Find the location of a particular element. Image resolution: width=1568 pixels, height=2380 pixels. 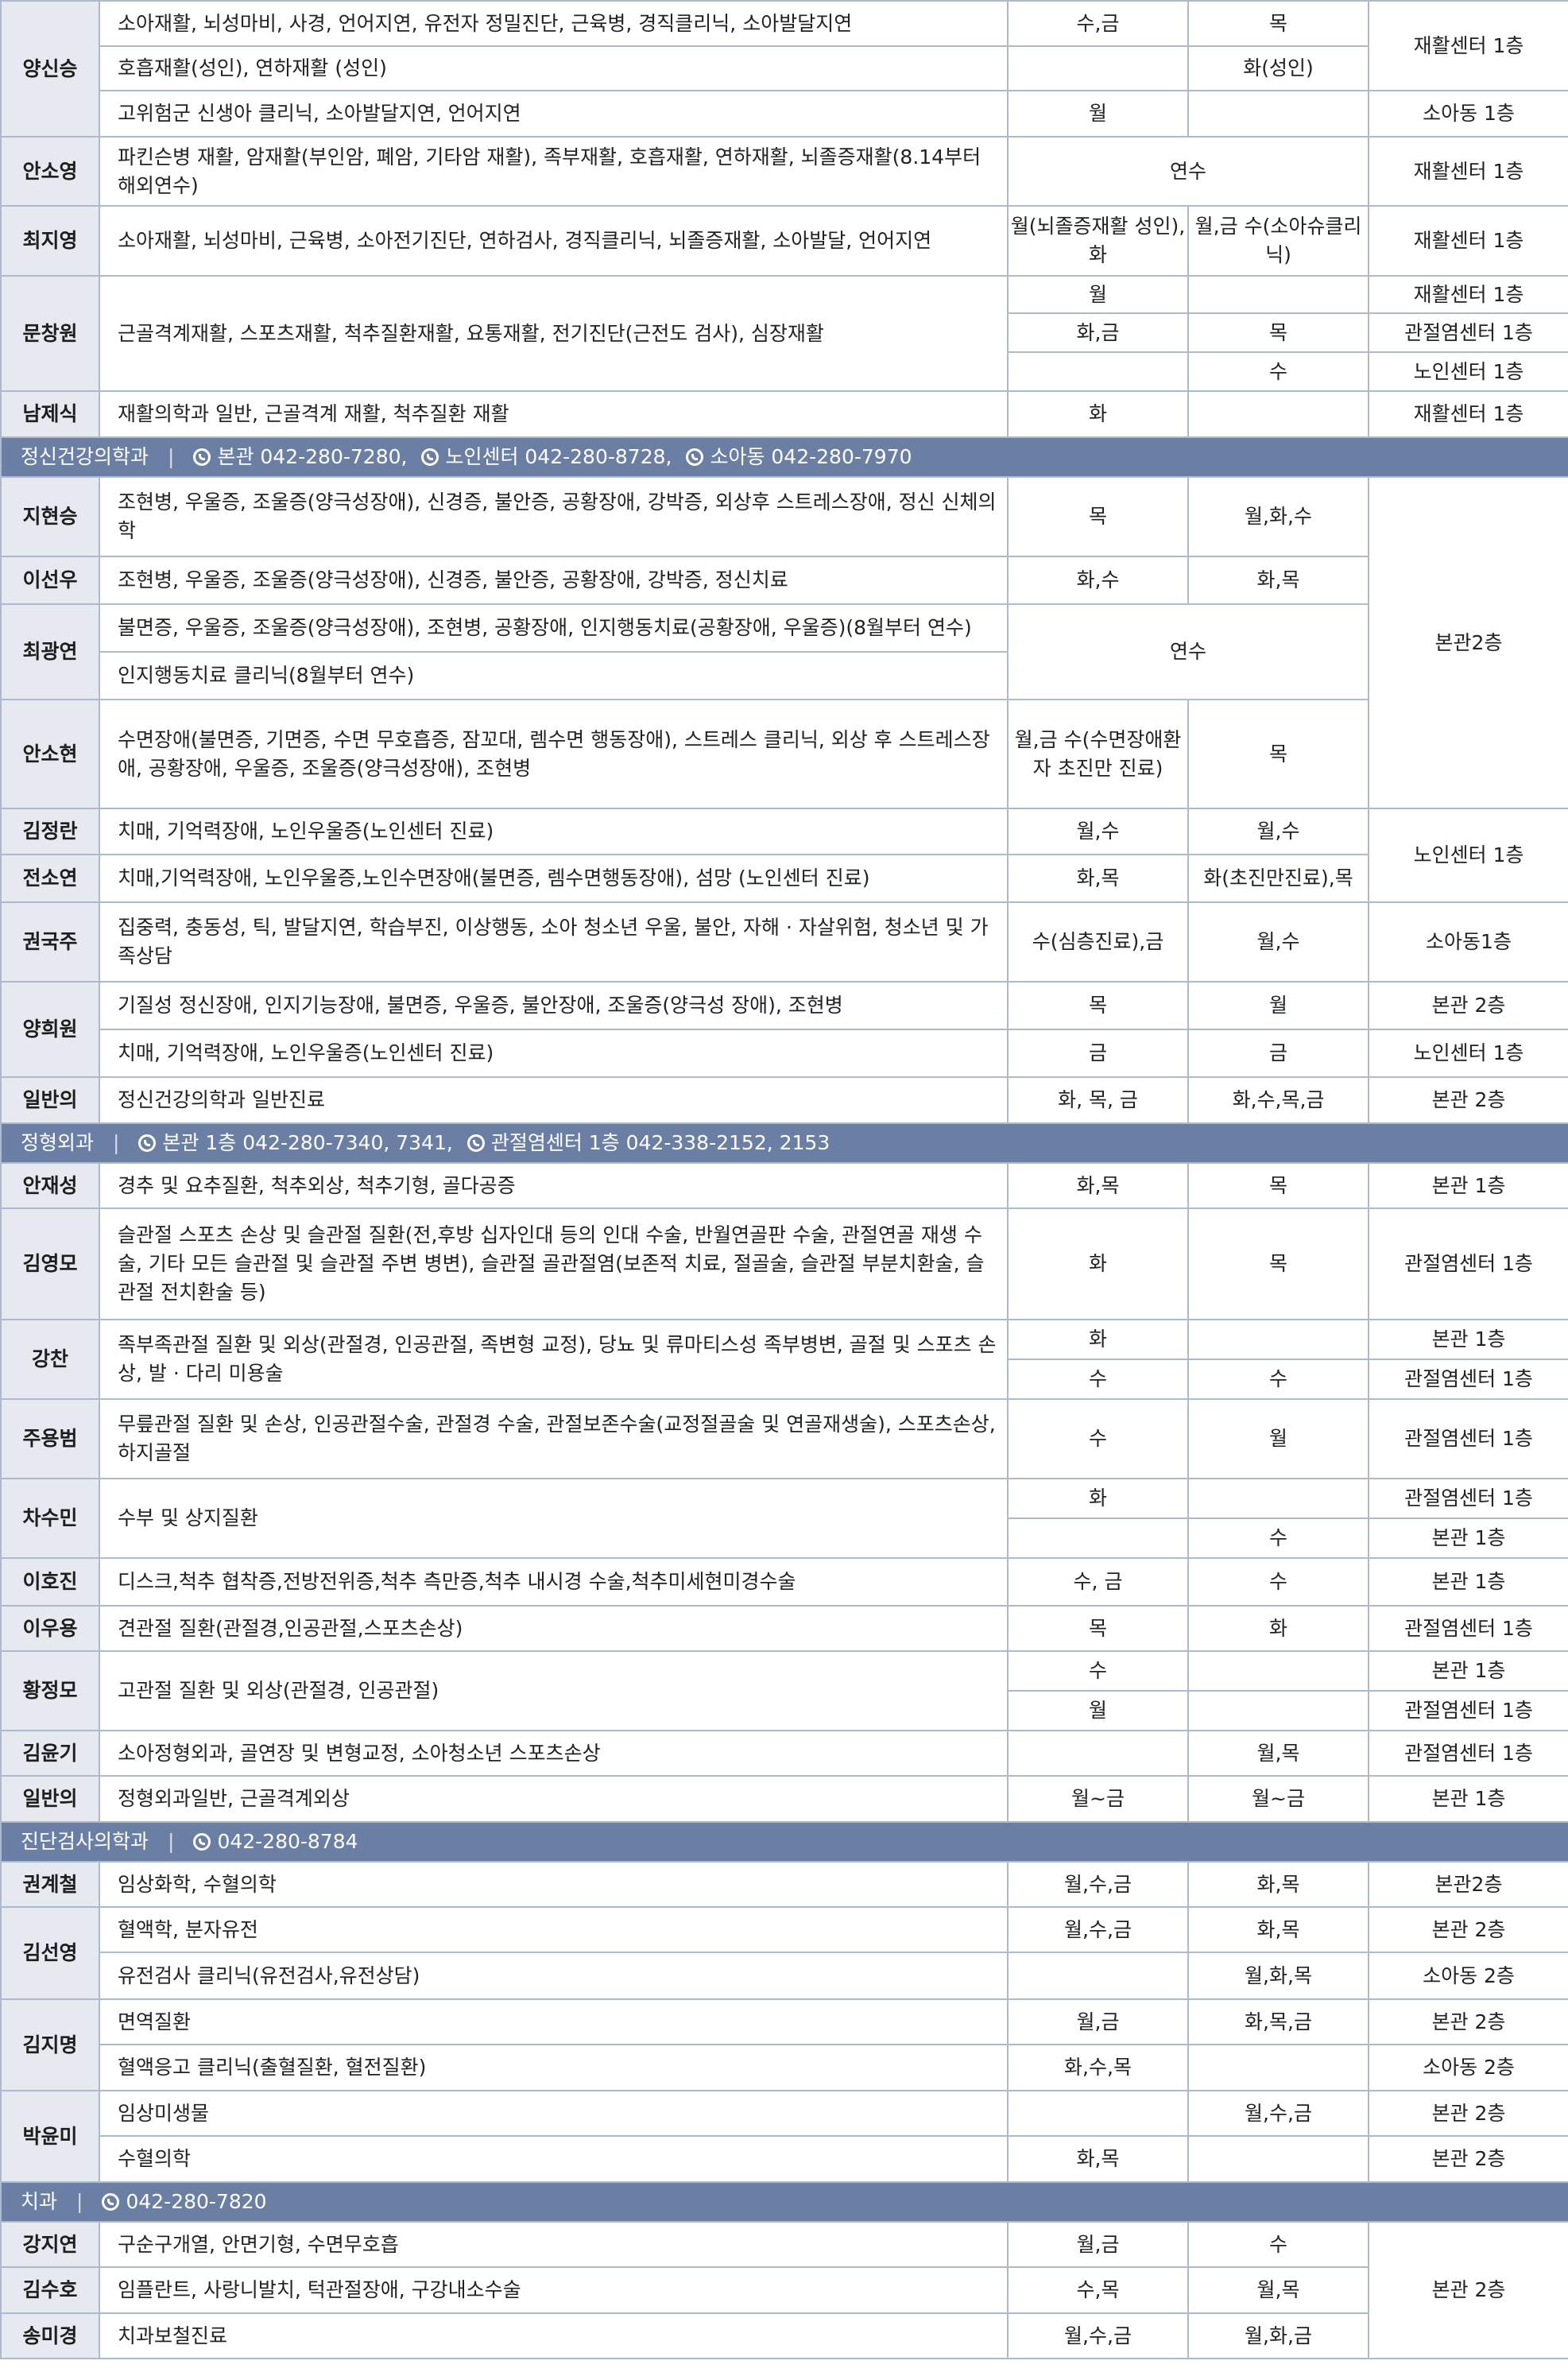

specialty-text: 임상화학, 수혈의학 is located at coordinates (554, 1884).